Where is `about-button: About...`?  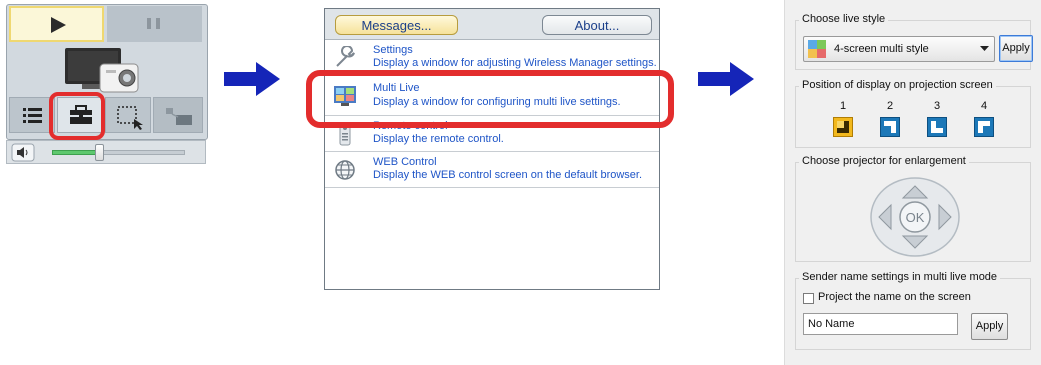
about-button: About... is located at coordinates (597, 25).